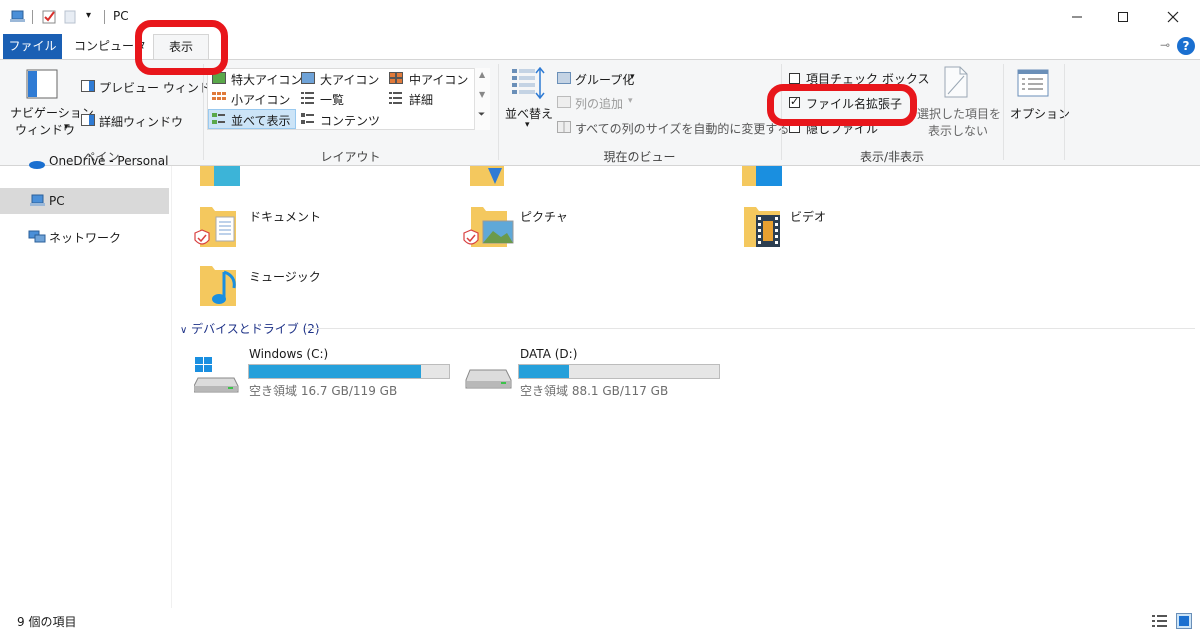 The width and height of the screenshot is (1200, 634). Describe the element at coordinates (488, 227) in the screenshot. I see `pictures-folder-icon` at that location.